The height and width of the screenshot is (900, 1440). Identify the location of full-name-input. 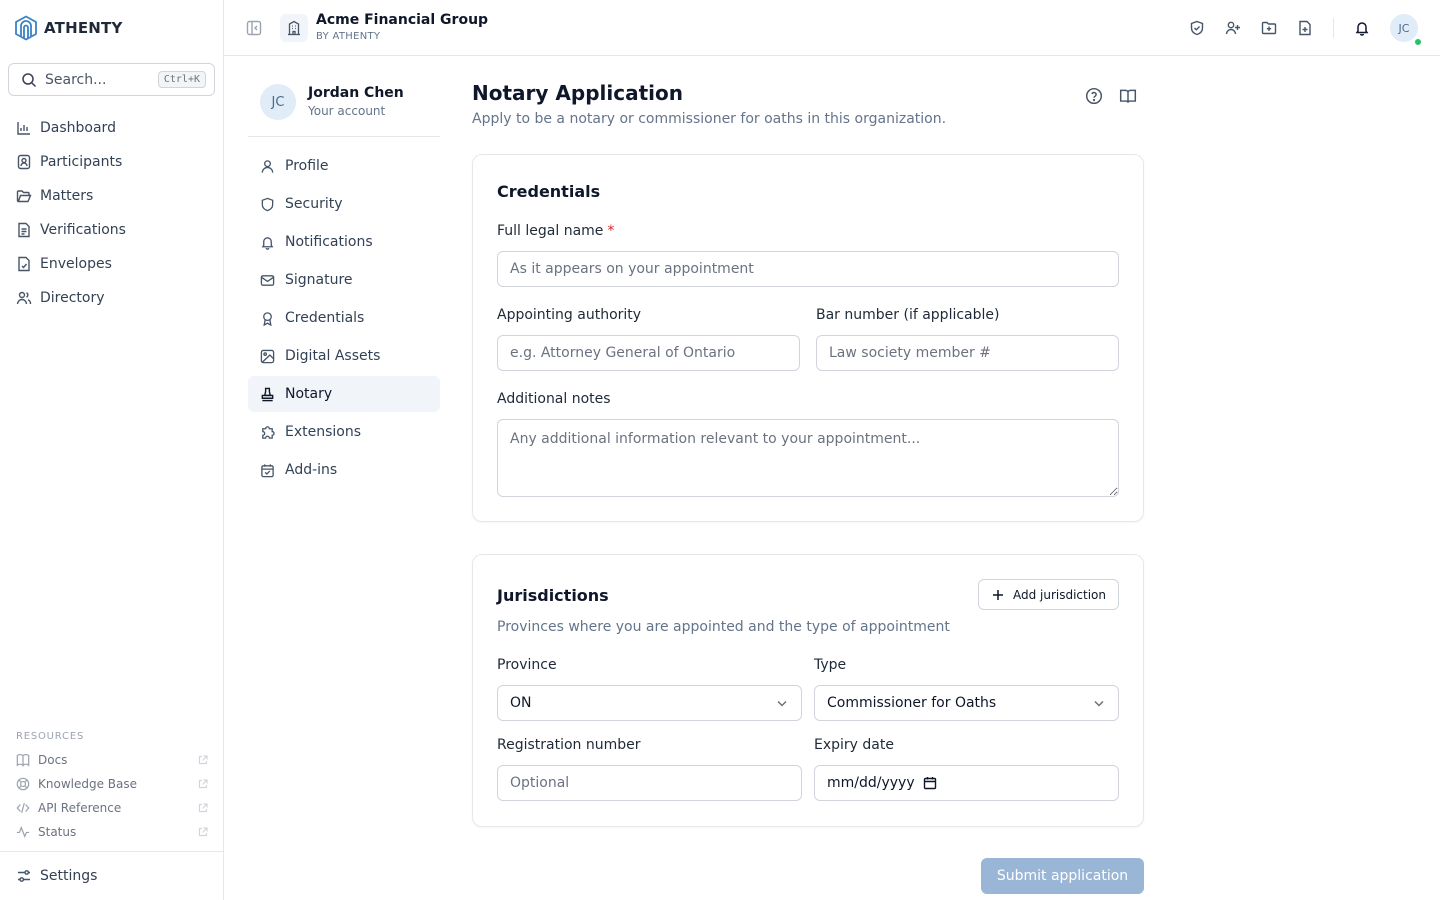
(808, 269).